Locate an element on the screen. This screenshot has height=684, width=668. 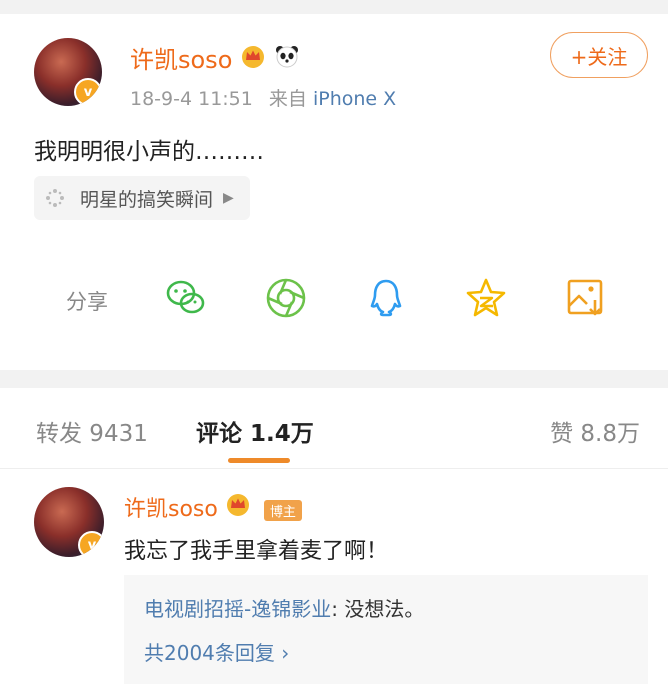
save-image-icon is located at coordinates (586, 298).